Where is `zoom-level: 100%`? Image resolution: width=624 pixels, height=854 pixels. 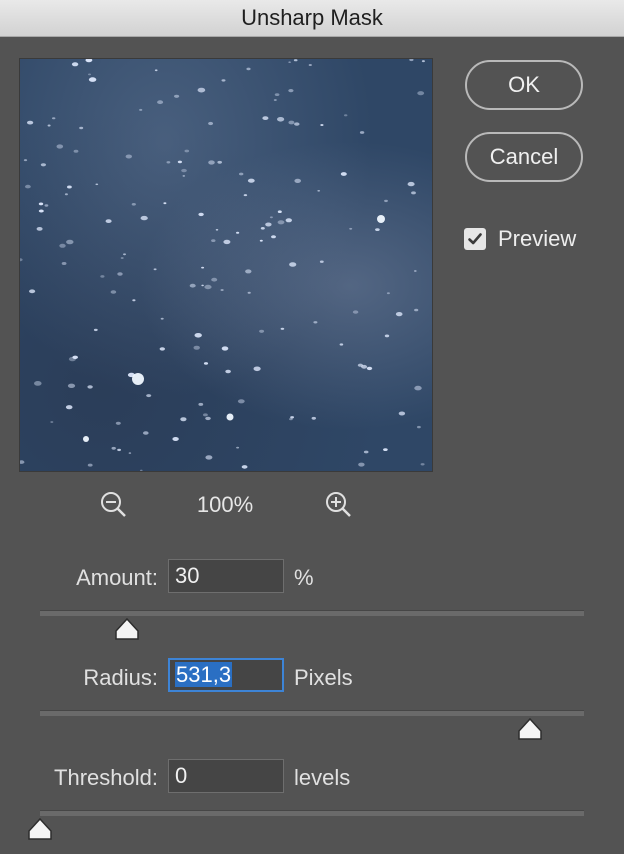 zoom-level: 100% is located at coordinates (225, 504).